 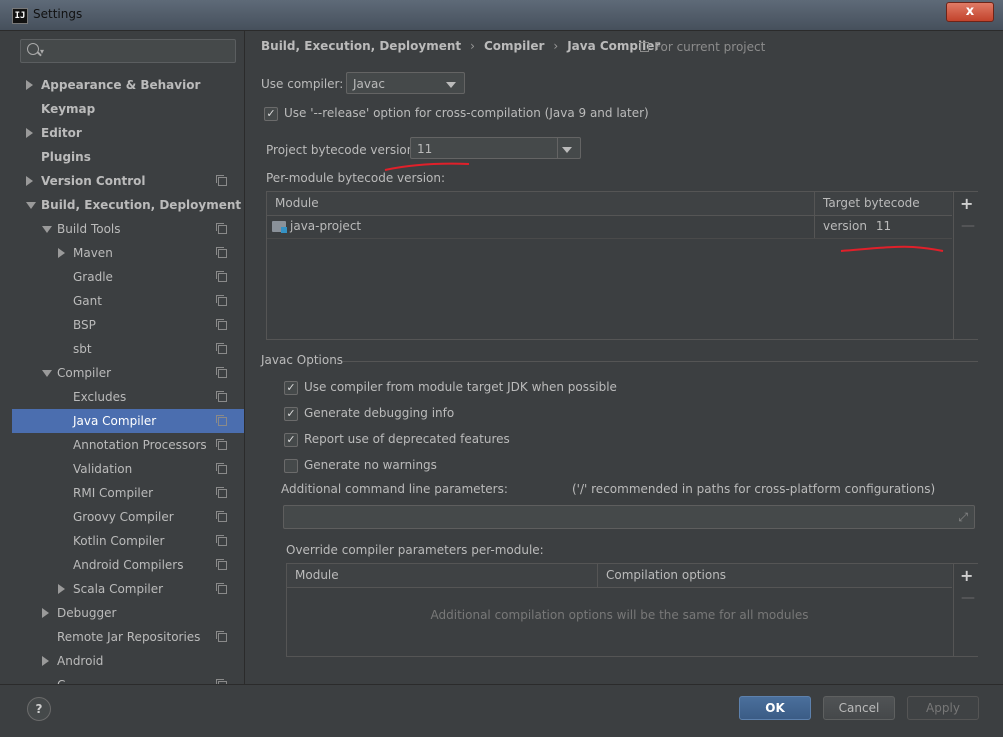 What do you see at coordinates (39, 709) in the screenshot?
I see `help-button: ?` at bounding box center [39, 709].